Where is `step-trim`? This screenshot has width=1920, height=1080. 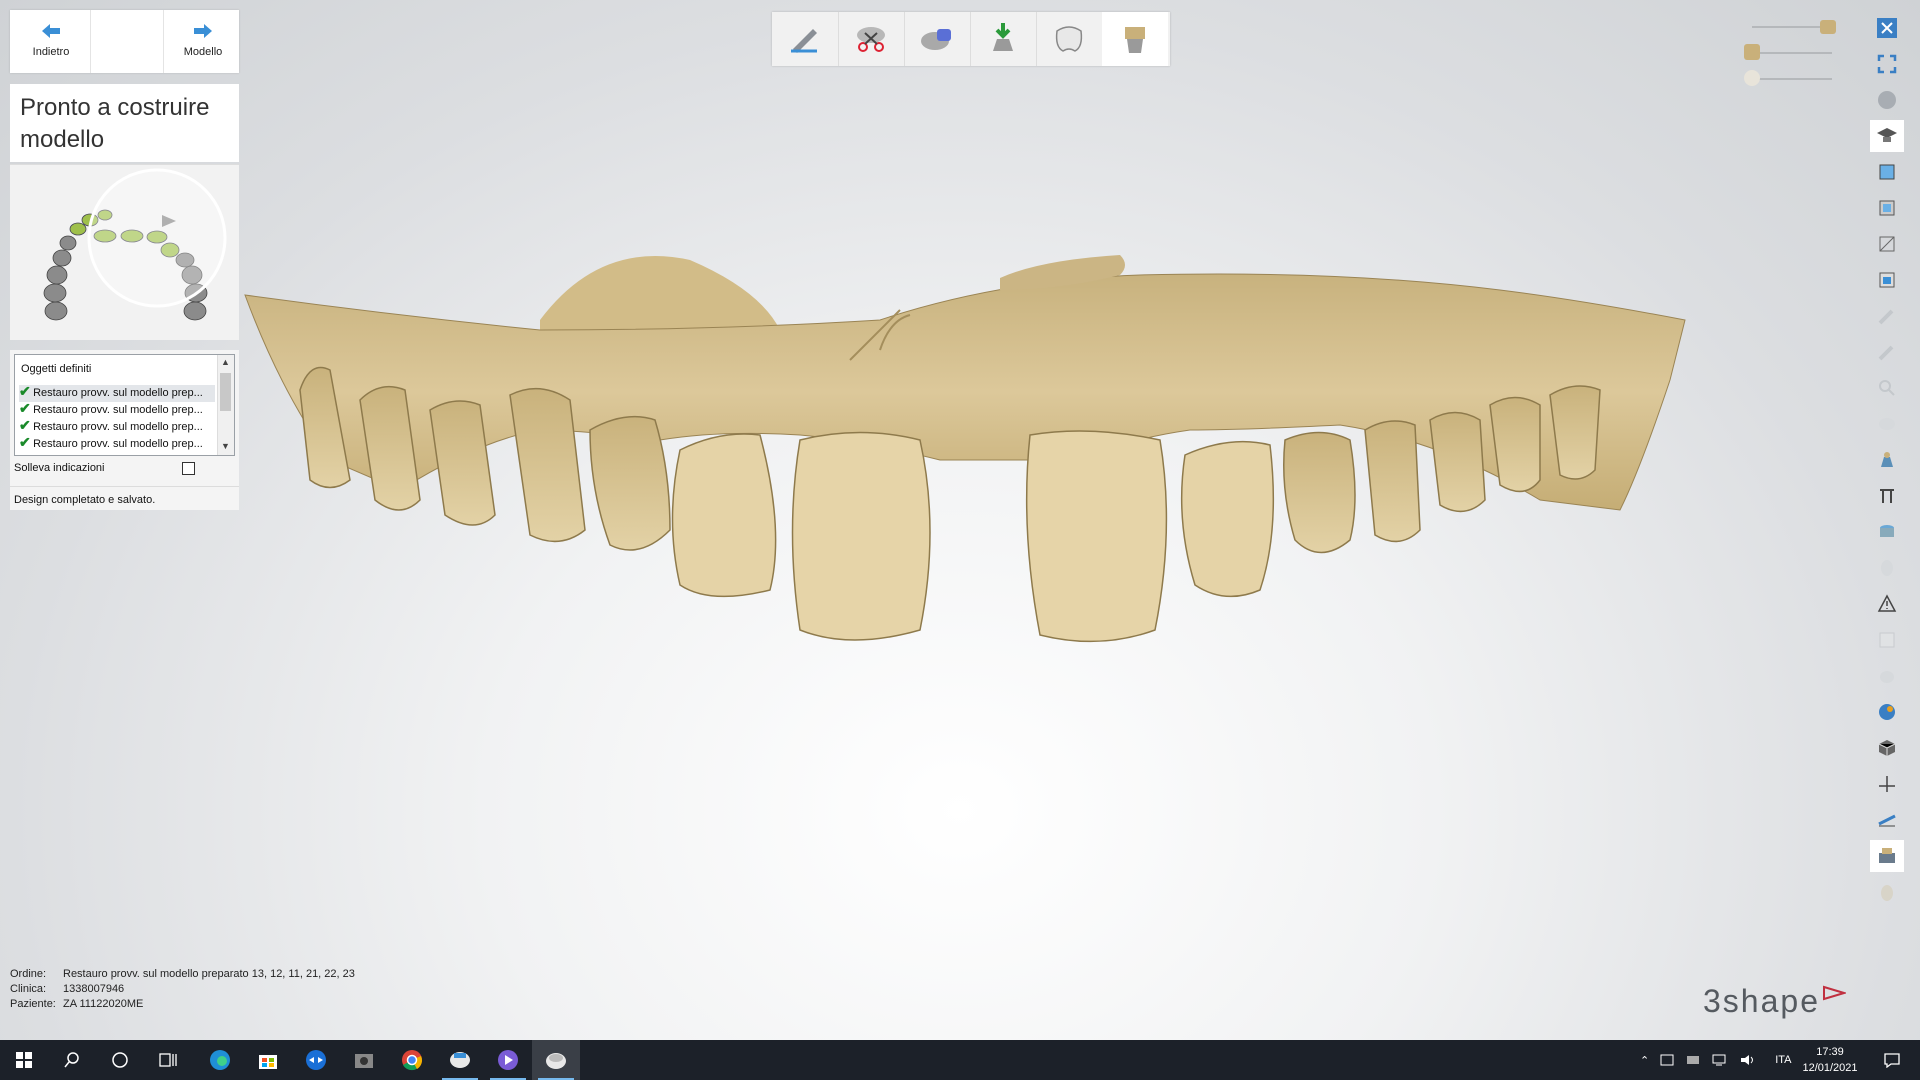 step-trim is located at coordinates (871, 39).